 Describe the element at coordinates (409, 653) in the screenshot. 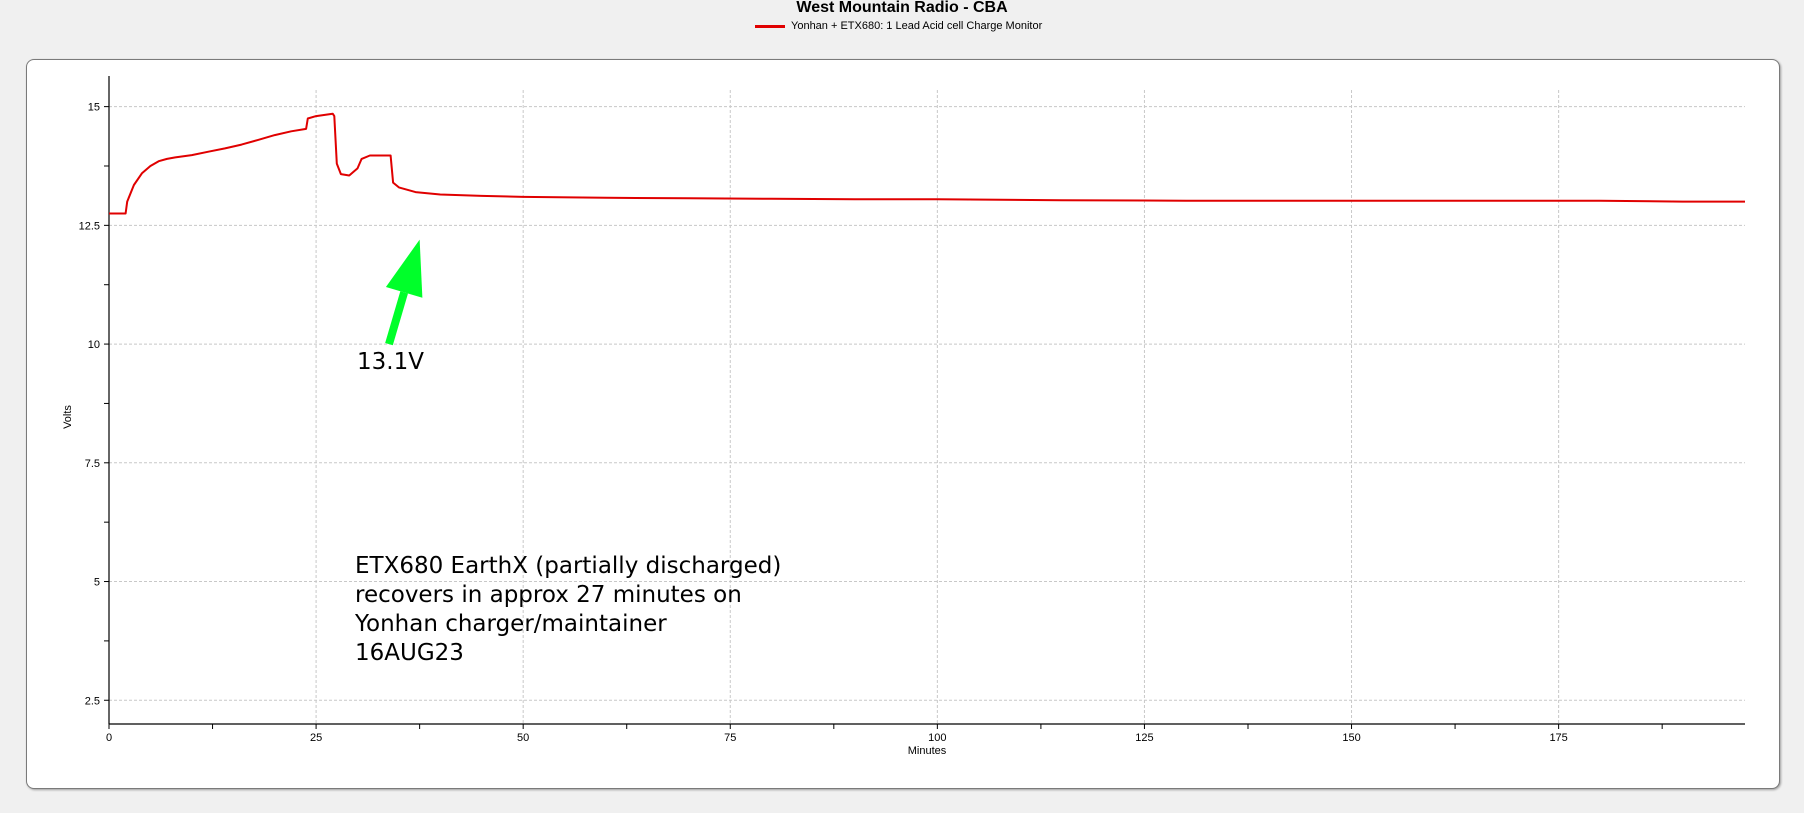

I see `annotation-note-line: 16AUG23` at that location.